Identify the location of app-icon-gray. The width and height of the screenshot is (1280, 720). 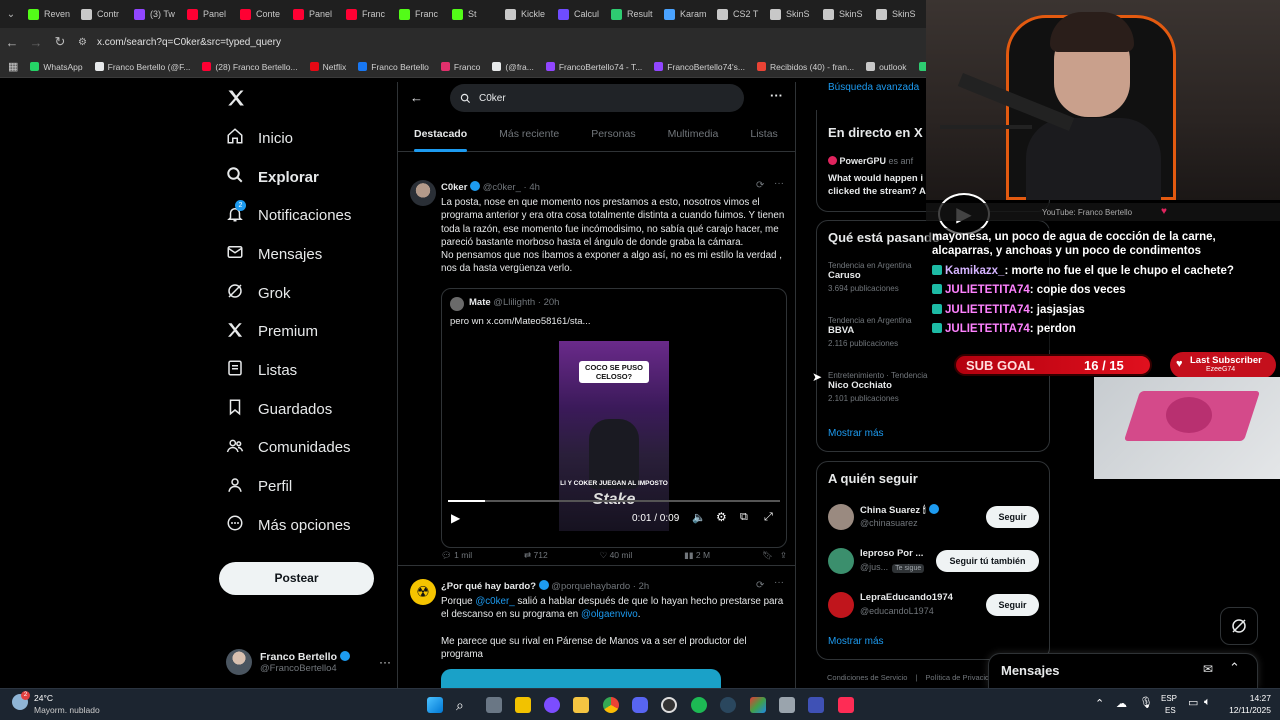
(787, 705).